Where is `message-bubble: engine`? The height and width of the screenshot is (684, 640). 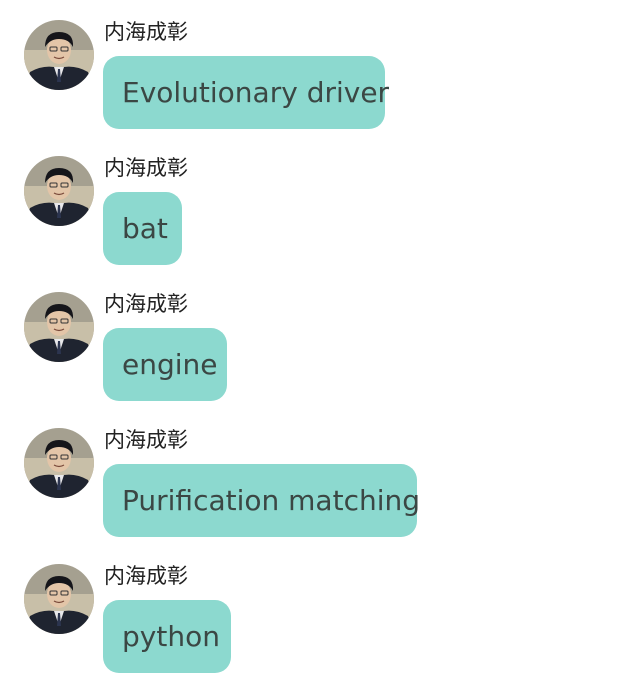 message-bubble: engine is located at coordinates (165, 364).